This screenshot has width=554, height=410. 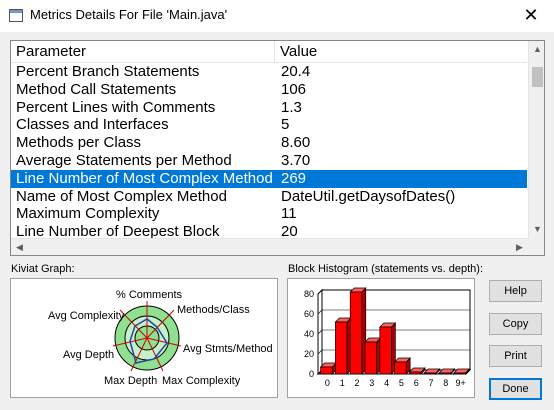 What do you see at coordinates (228, 349) in the screenshot?
I see `kiviat-axis-avg-stmts: Avg Stmts/Method` at bounding box center [228, 349].